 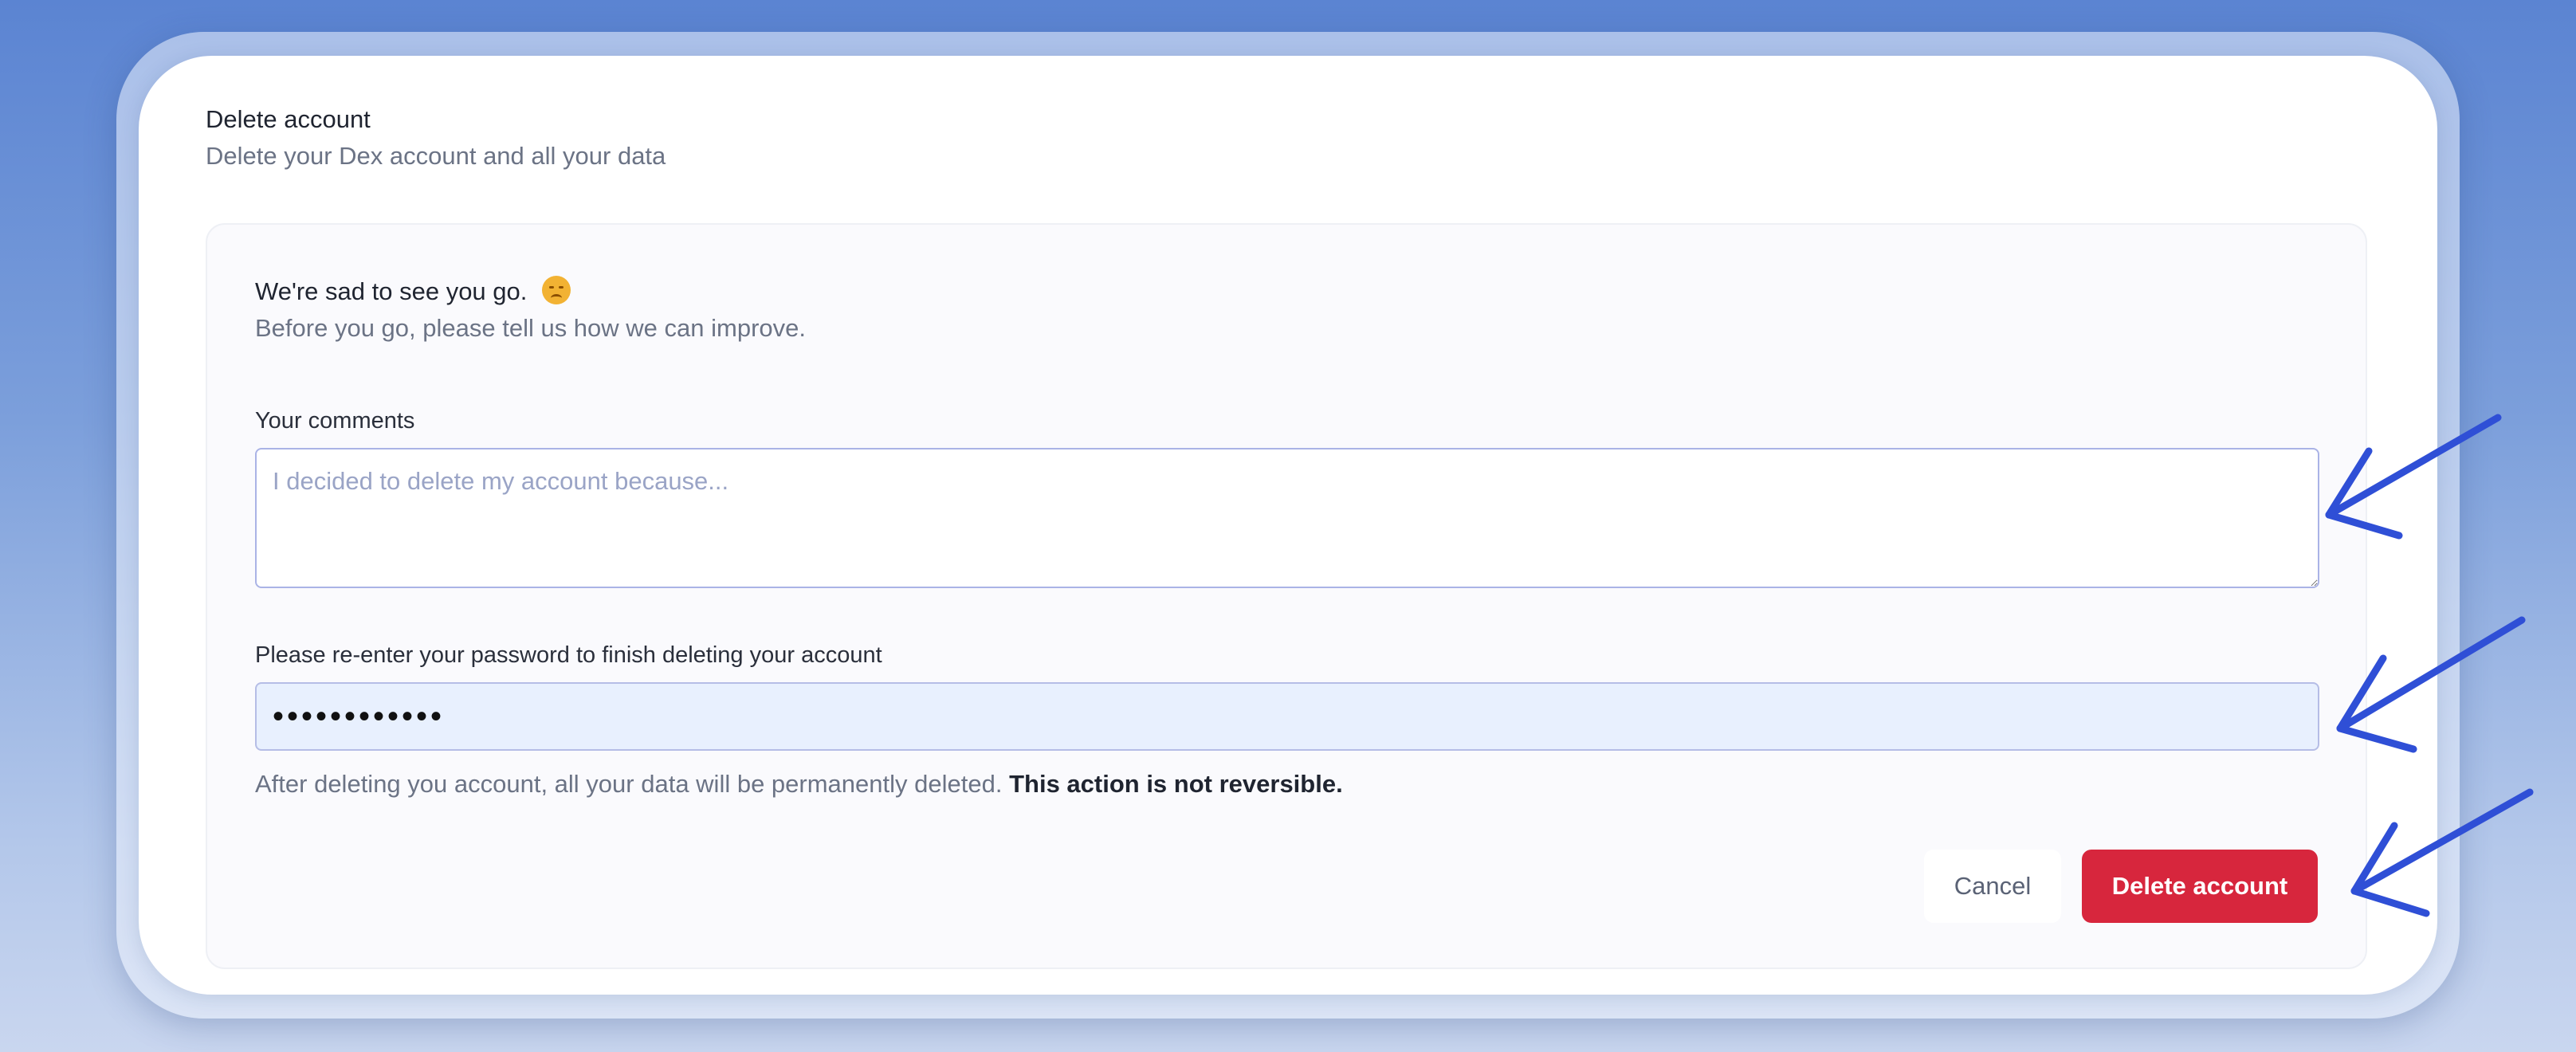 I want to click on deletion-warning-emphasis: This action is not reversible., so click(x=1176, y=784).